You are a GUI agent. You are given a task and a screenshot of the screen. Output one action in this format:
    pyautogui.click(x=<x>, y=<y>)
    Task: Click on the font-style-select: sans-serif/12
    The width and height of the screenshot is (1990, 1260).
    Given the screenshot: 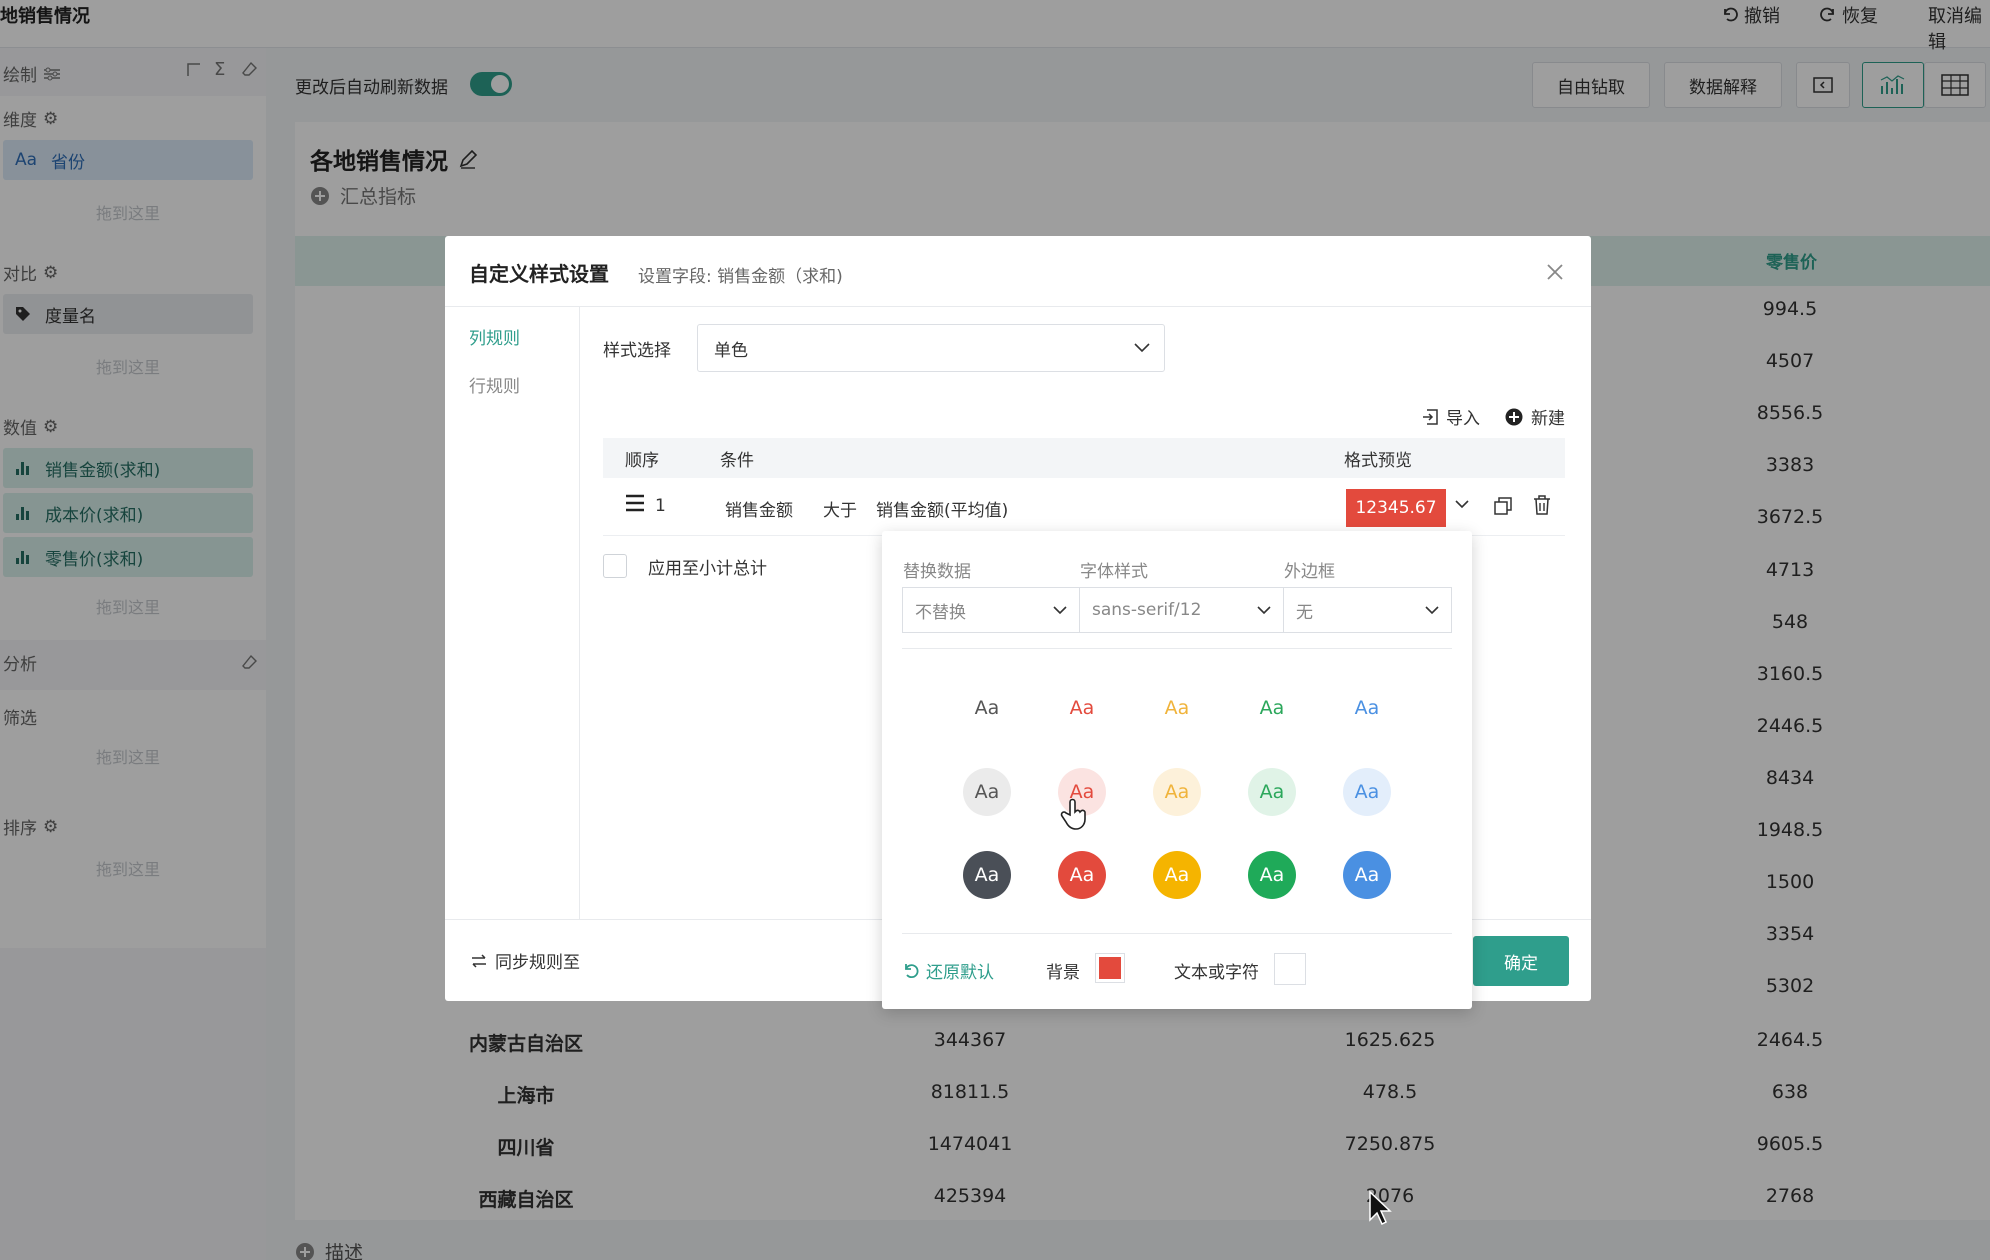 What is the action you would take?
    pyautogui.click(x=1181, y=610)
    